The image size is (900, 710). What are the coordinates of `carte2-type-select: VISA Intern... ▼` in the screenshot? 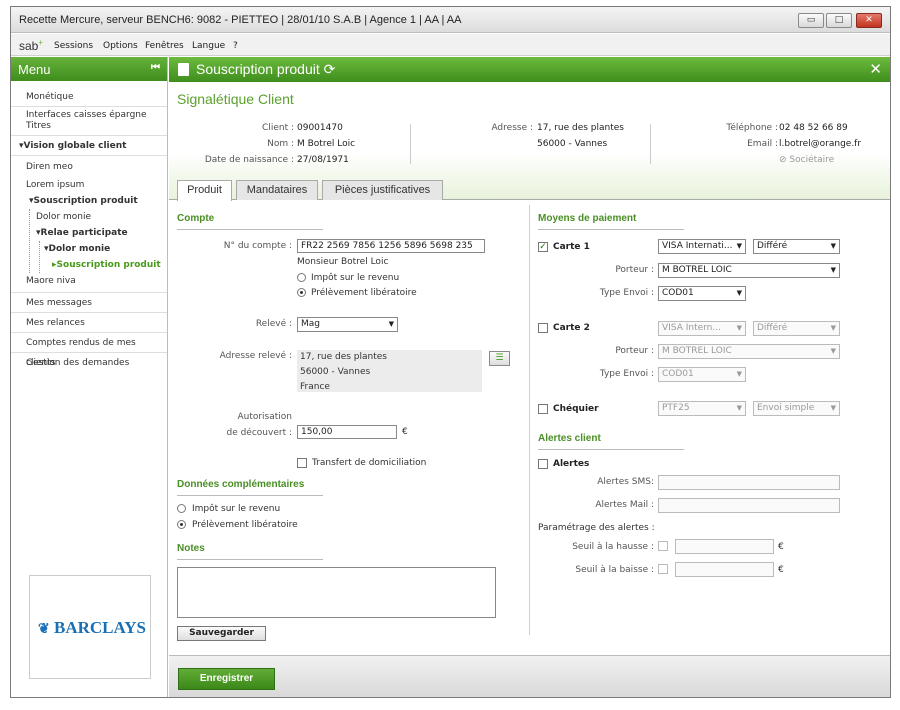 It's located at (702, 328).